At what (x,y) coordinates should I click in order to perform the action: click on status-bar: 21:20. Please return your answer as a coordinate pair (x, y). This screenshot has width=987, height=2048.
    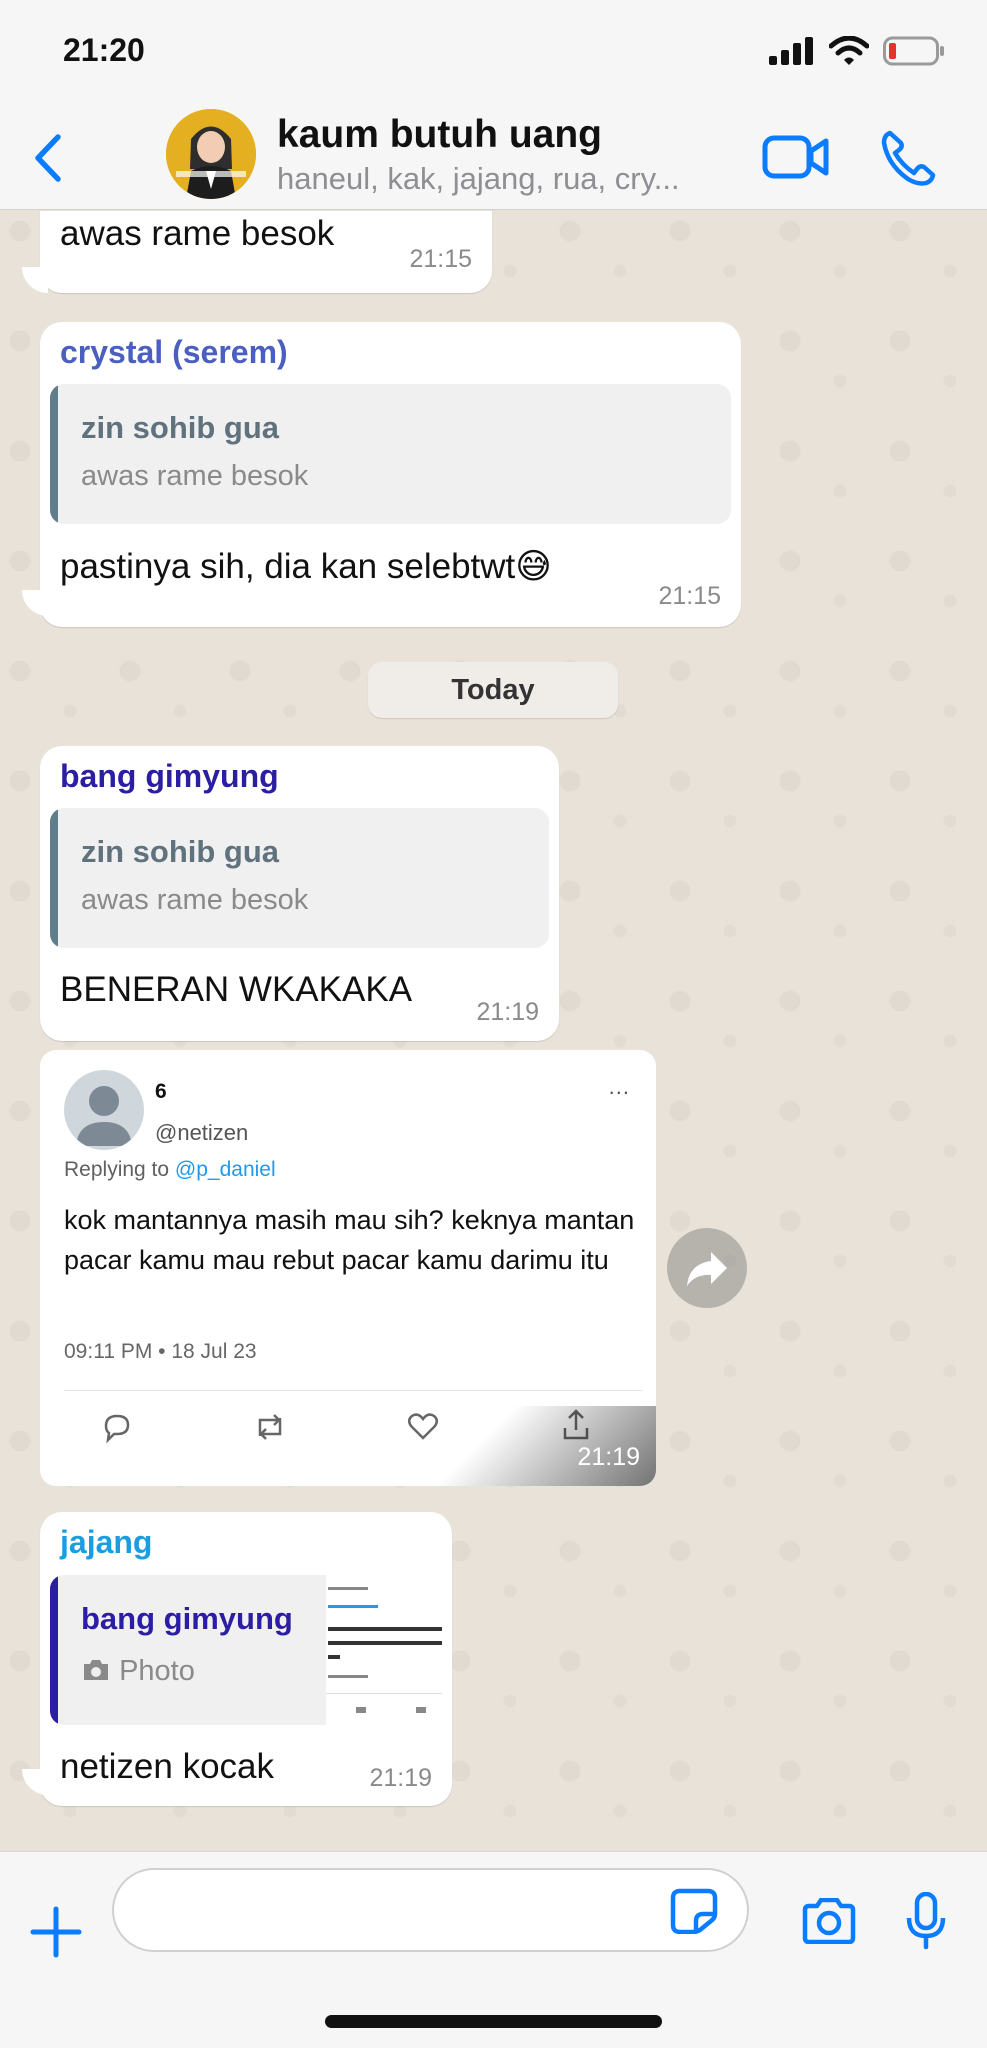
    Looking at the image, I should click on (493, 52).